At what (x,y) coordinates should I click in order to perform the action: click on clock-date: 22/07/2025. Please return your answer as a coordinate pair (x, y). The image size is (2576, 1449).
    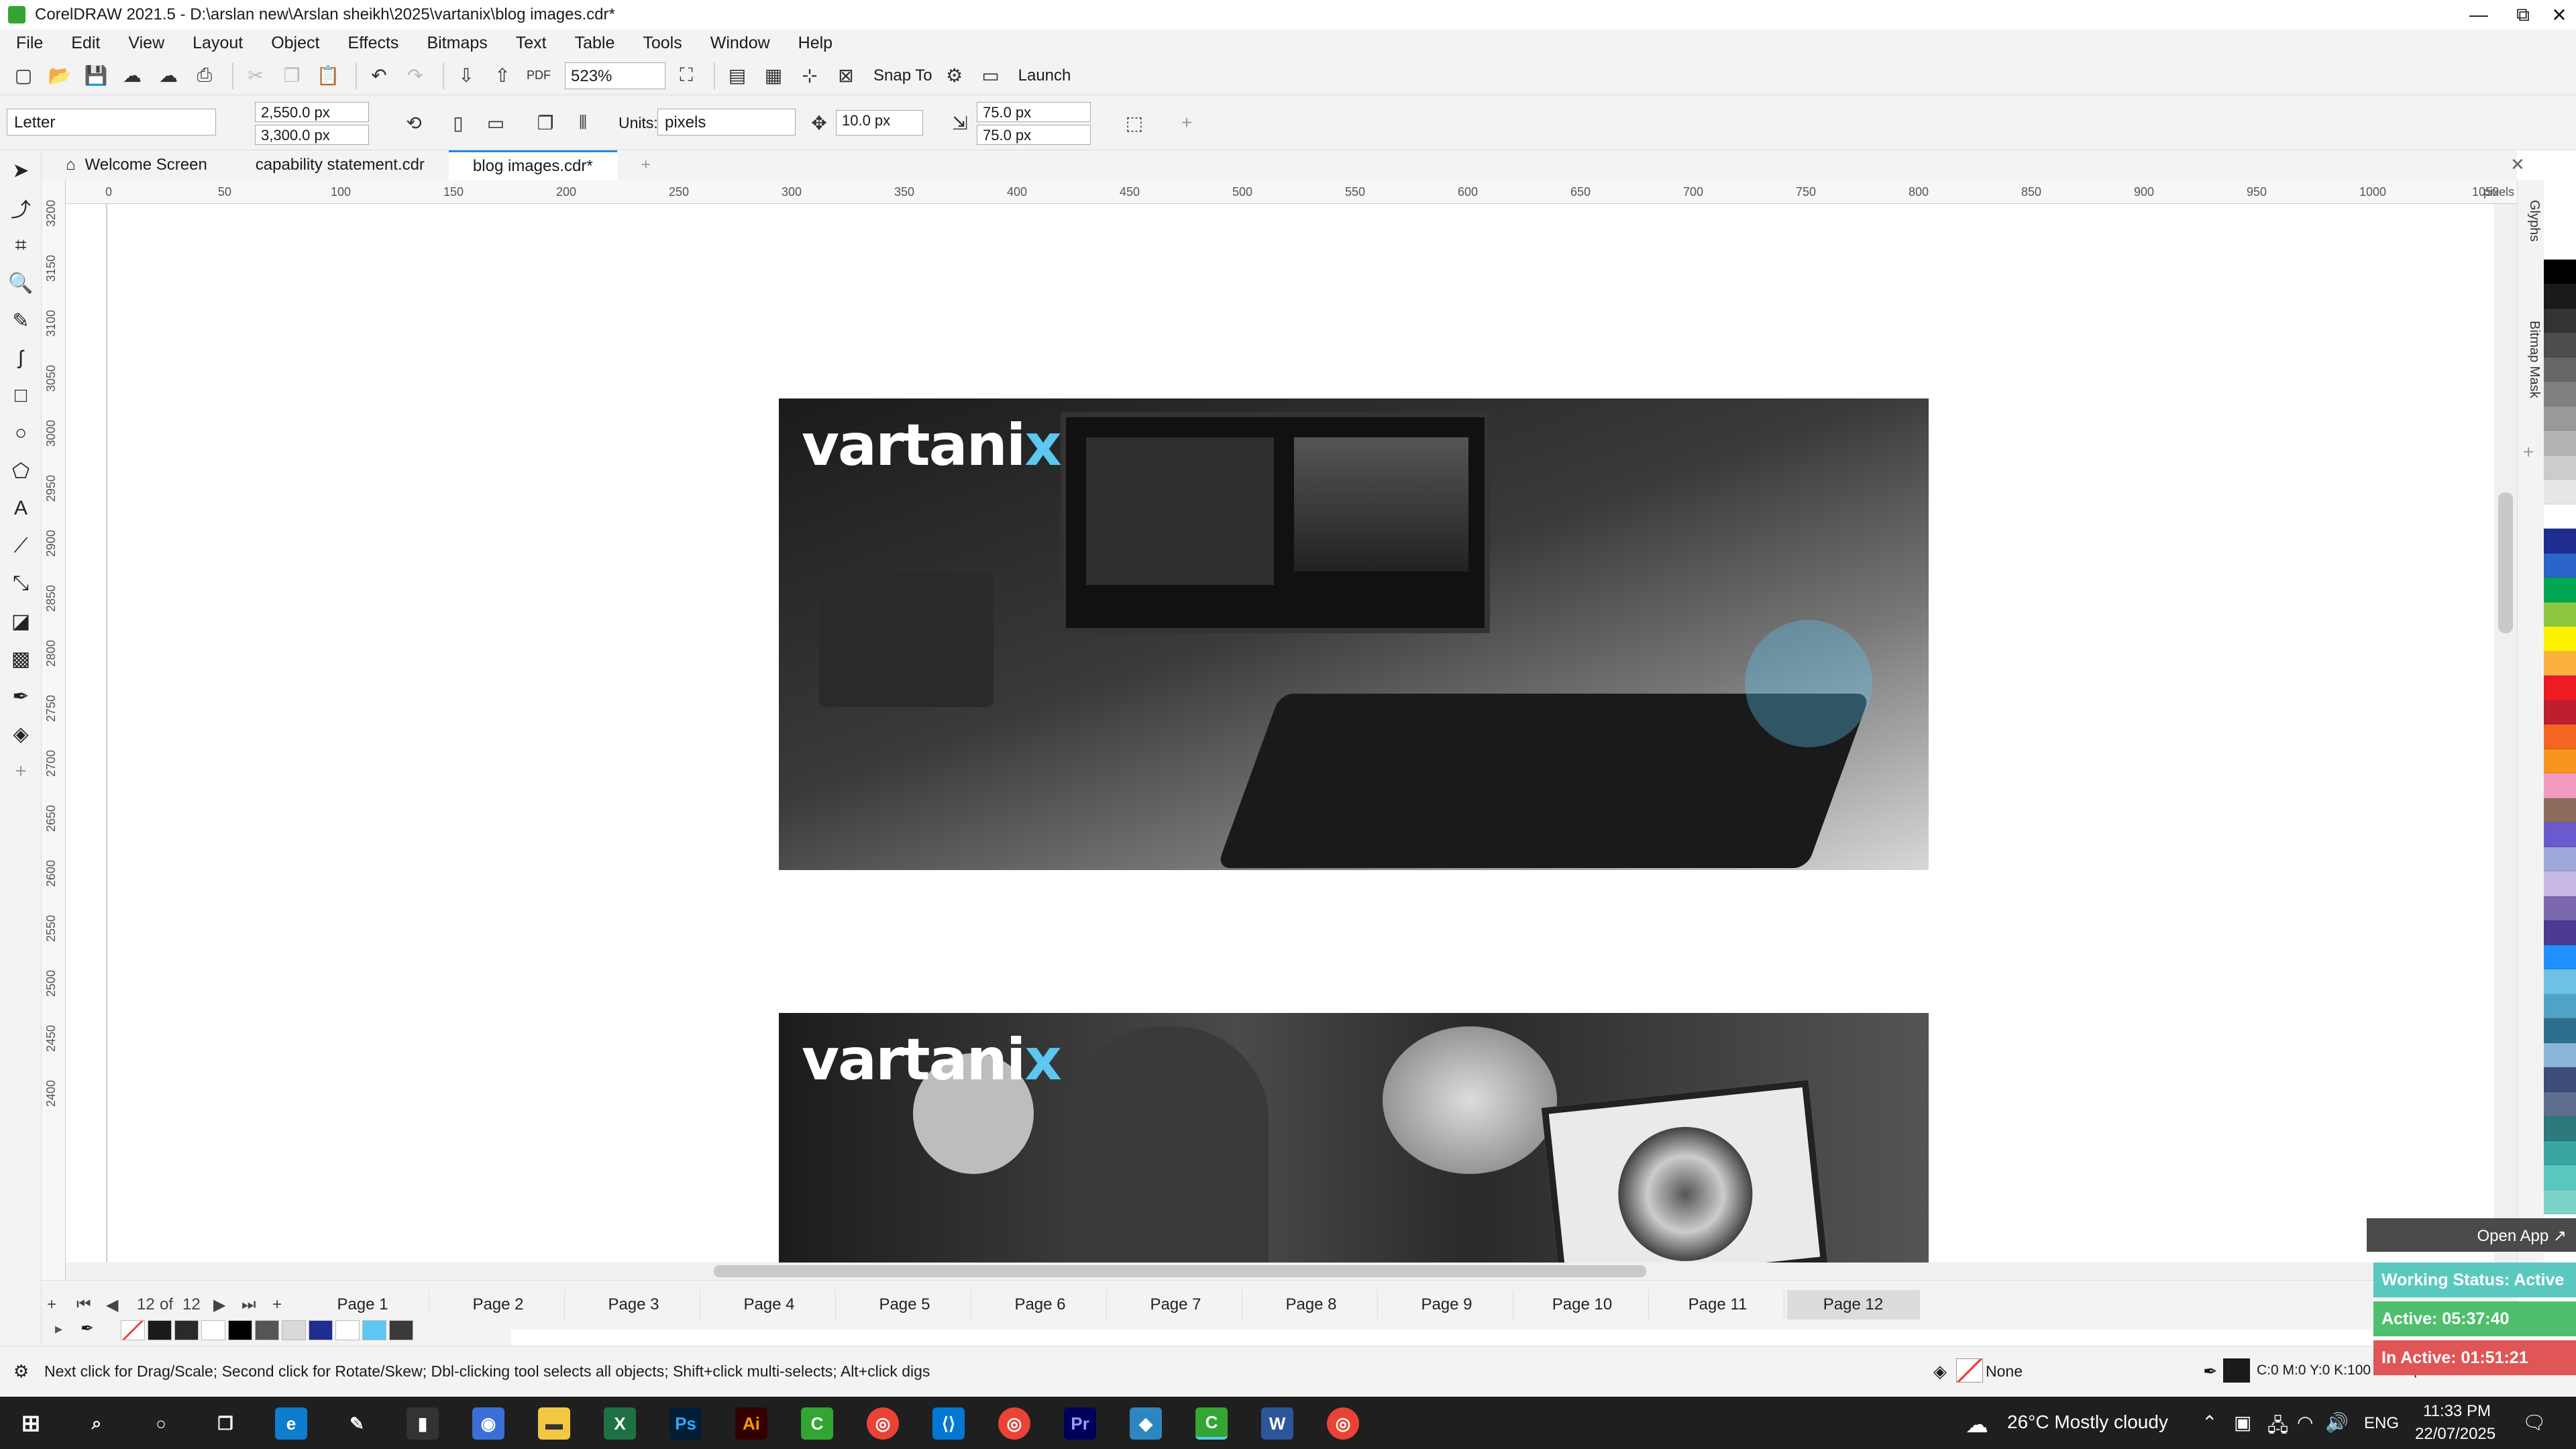
    Looking at the image, I should click on (2455, 1434).